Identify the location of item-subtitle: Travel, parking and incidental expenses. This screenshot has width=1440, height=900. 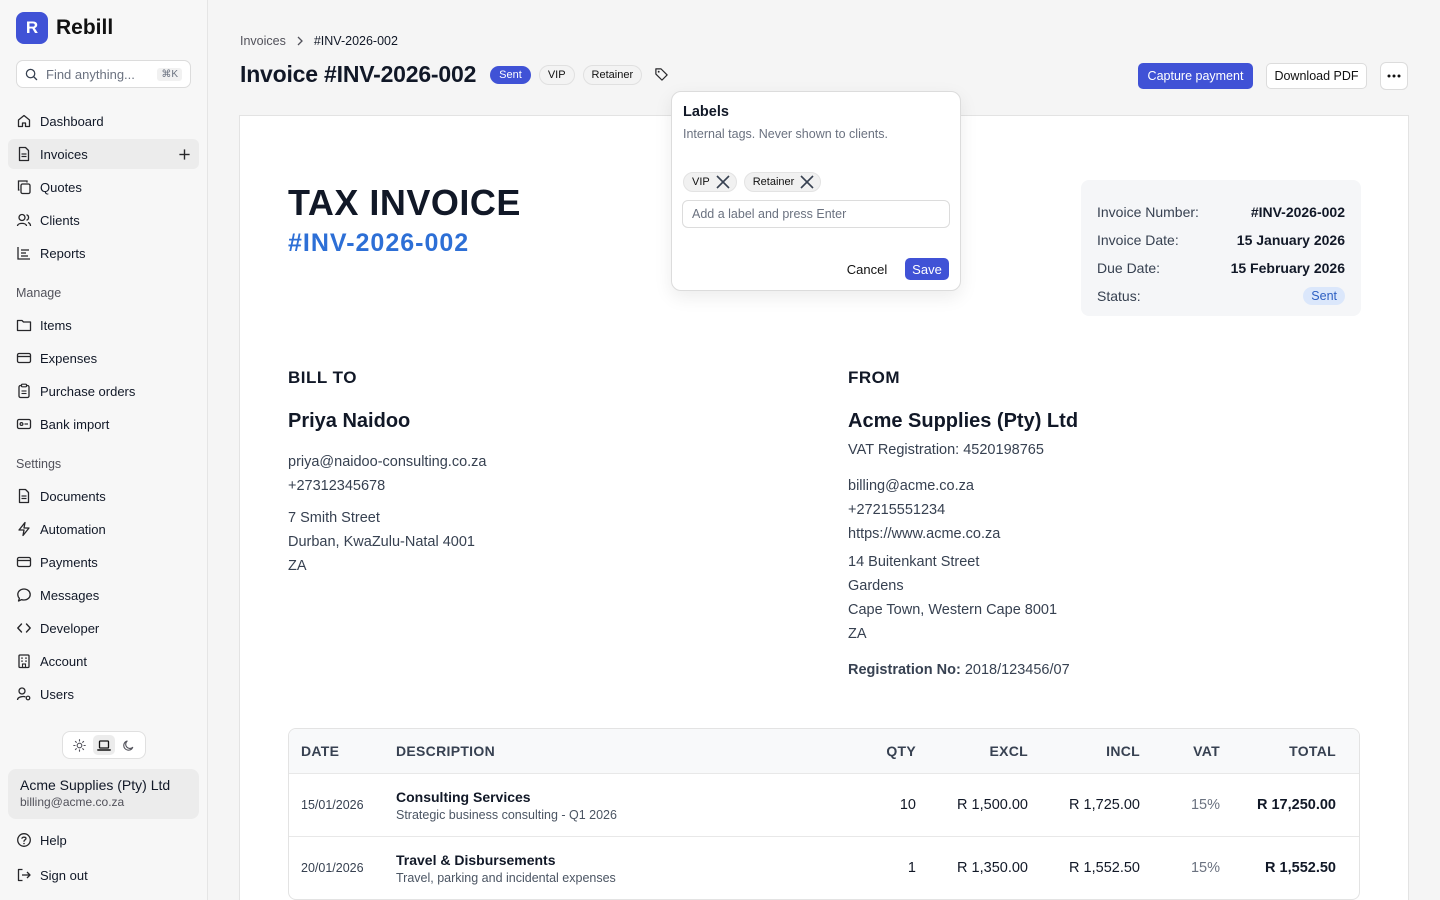
(506, 877).